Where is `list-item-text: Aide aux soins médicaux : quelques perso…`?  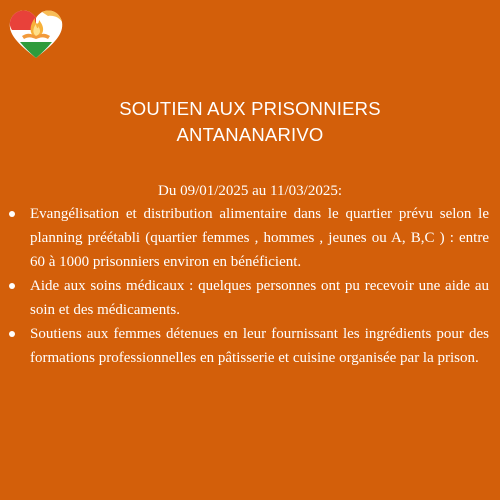
list-item-text: Aide aux soins médicaux : quelques perso… is located at coordinates (259, 298).